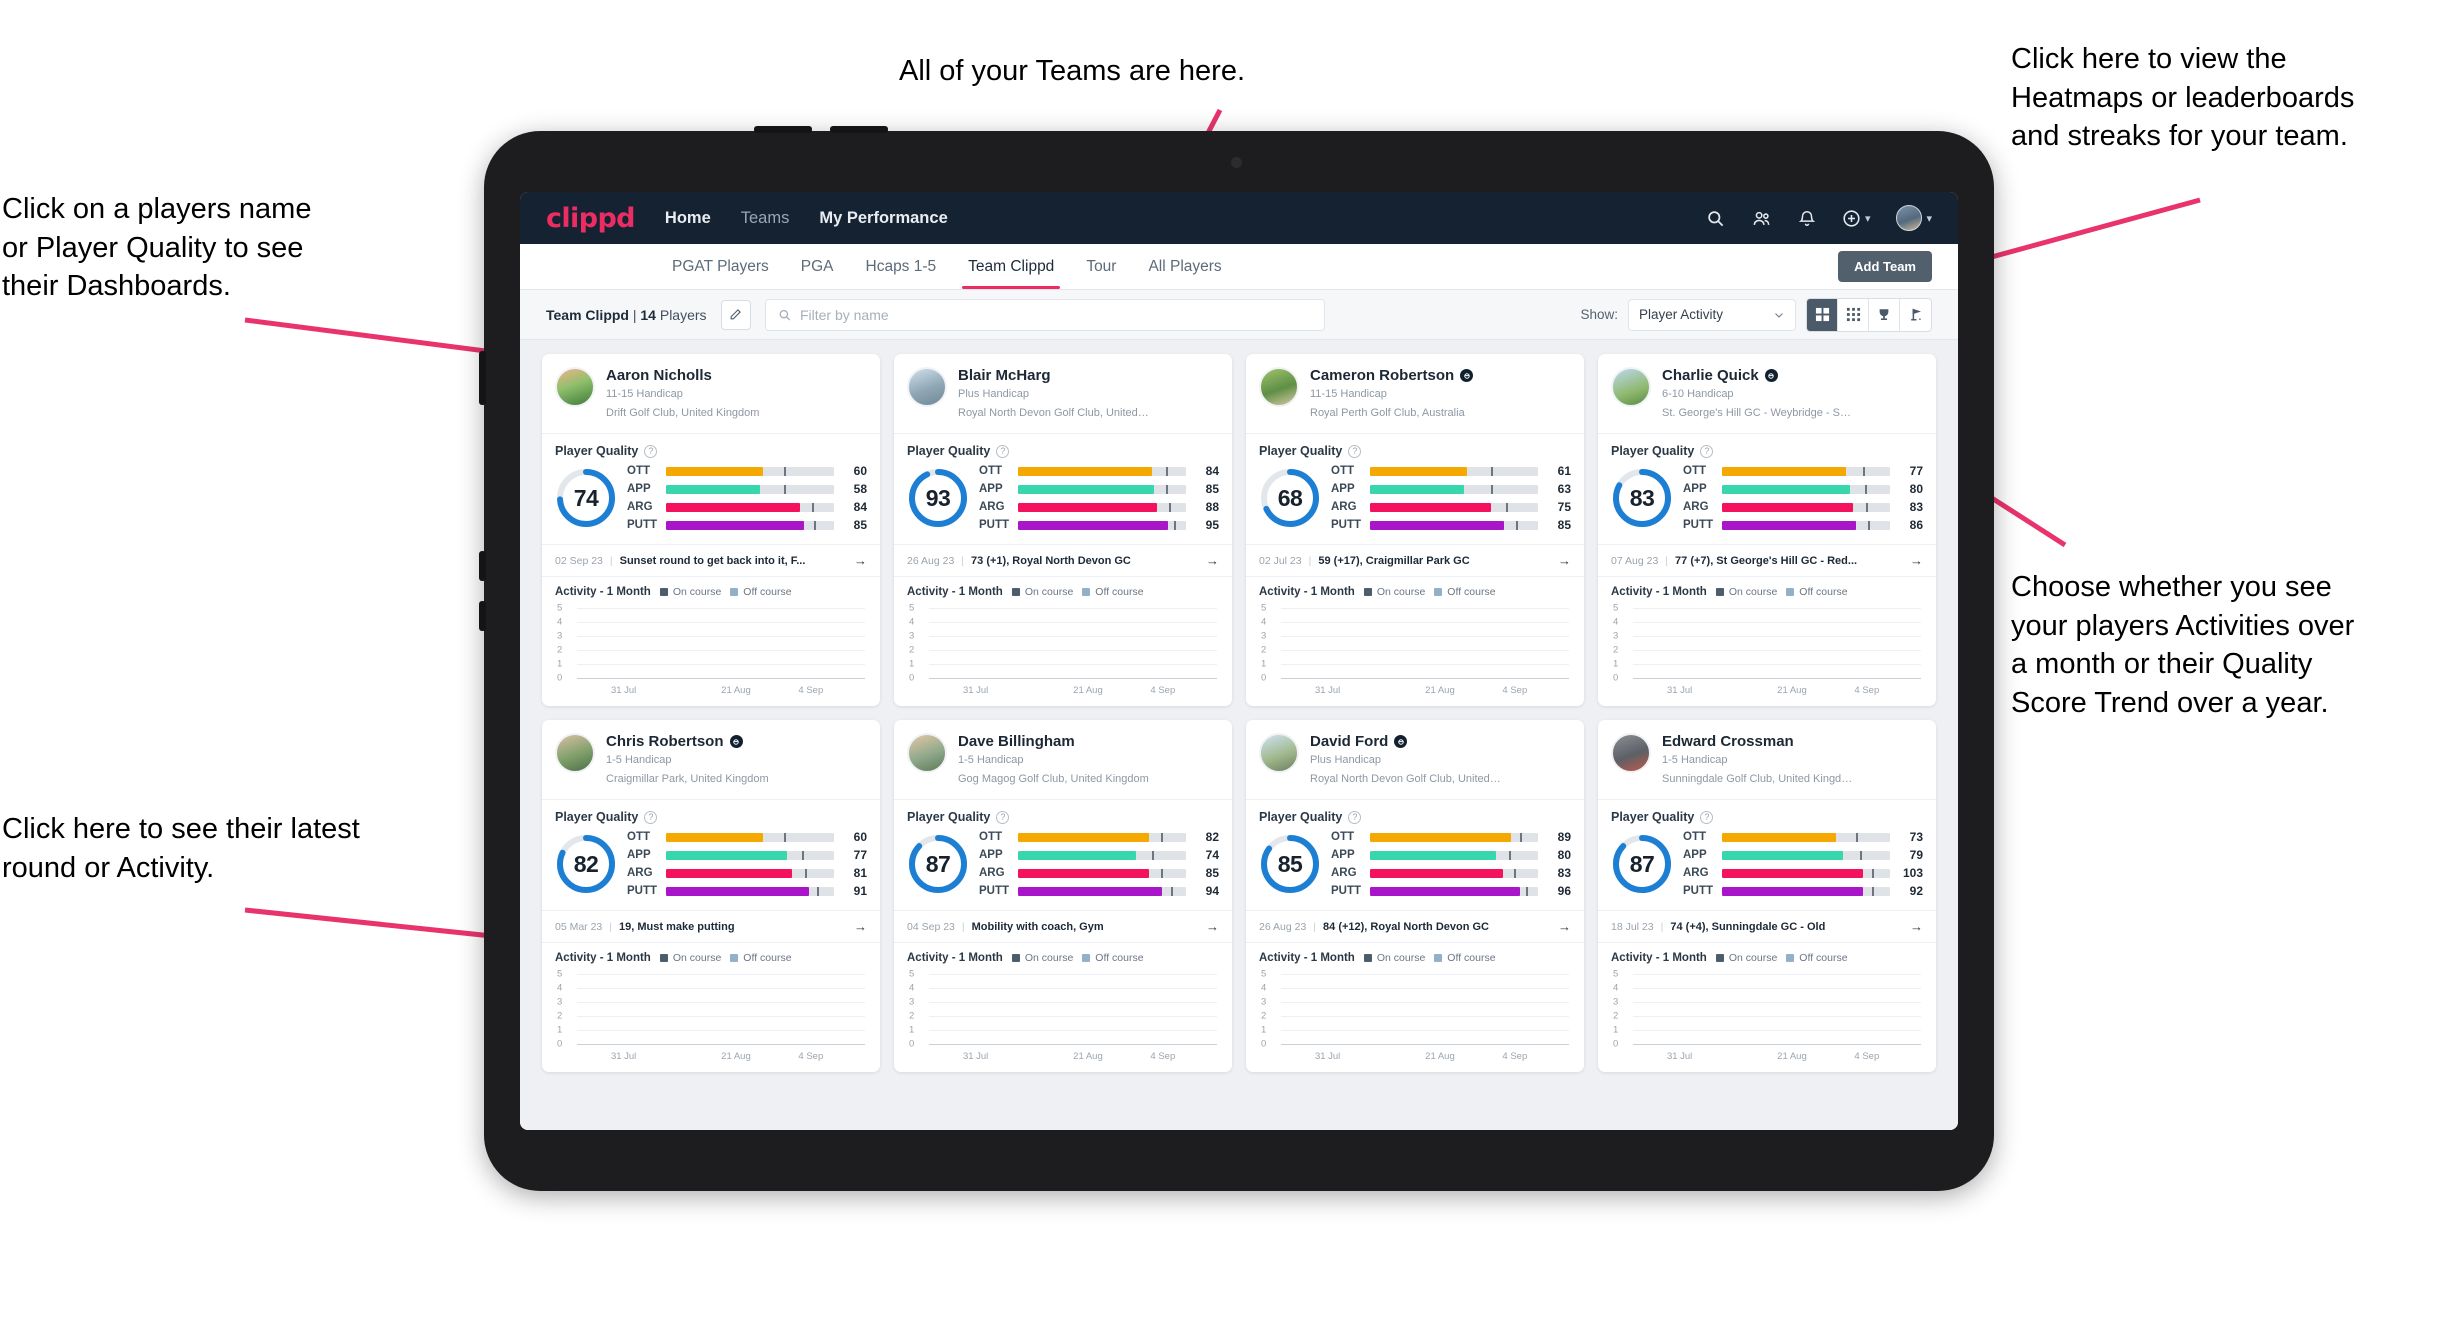 The height and width of the screenshot is (1319, 2452). What do you see at coordinates (1885, 266) in the screenshot?
I see `add-team-button: Add Team` at bounding box center [1885, 266].